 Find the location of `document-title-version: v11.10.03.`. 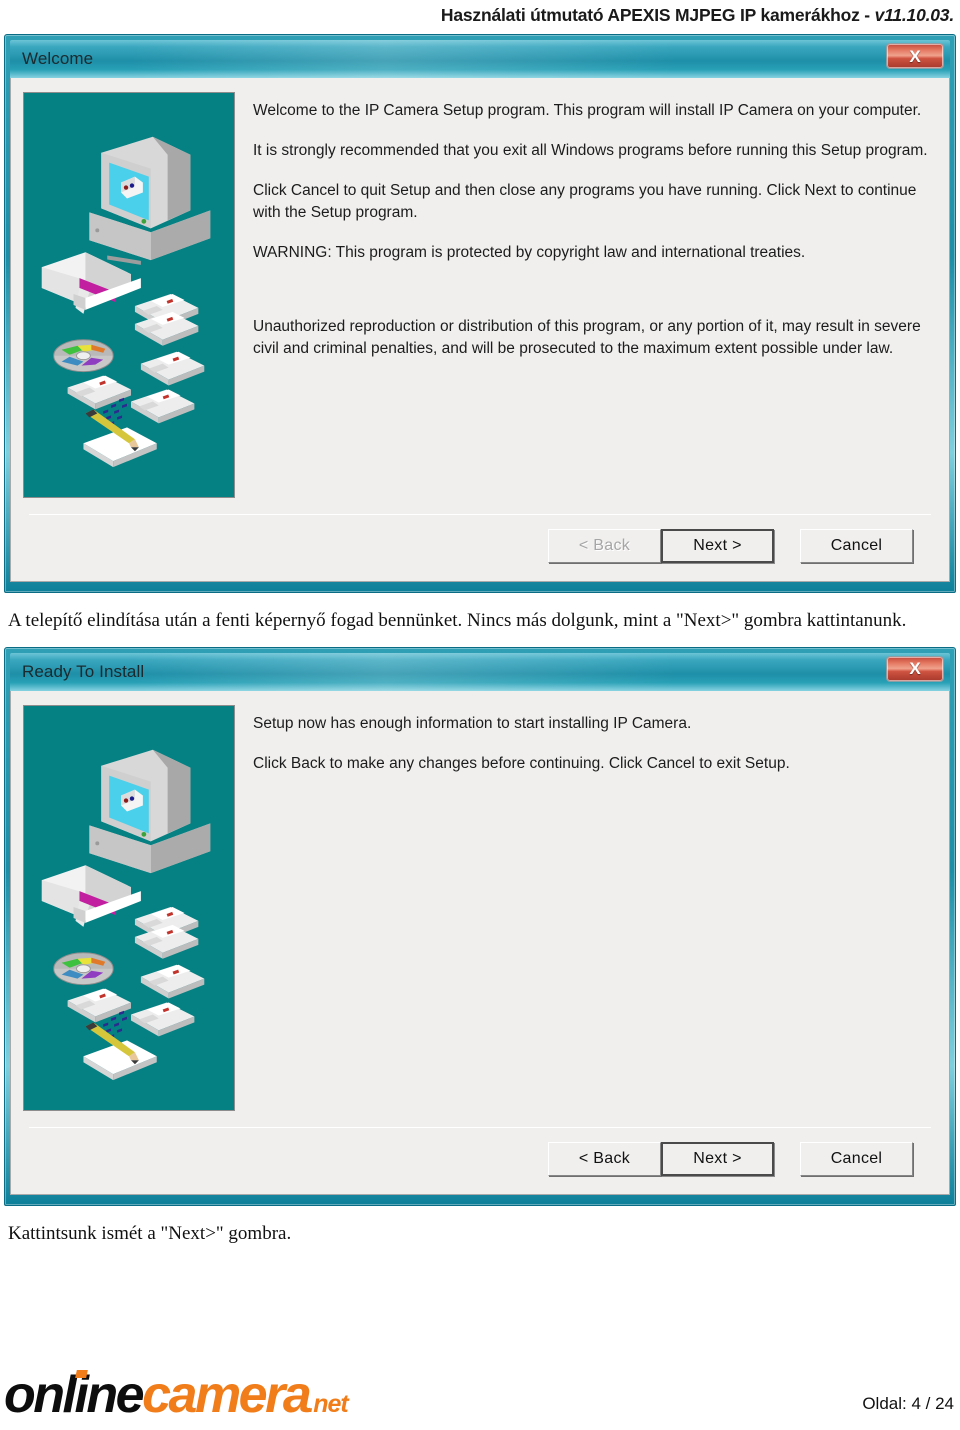

document-title-version: v11.10.03. is located at coordinates (914, 14).